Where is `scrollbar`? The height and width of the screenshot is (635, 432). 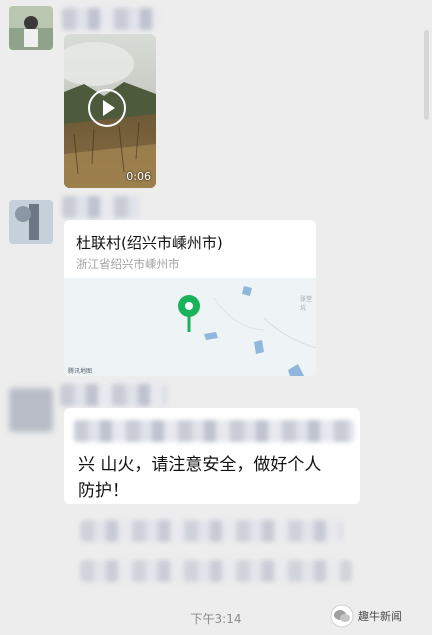
scrollbar is located at coordinates (426, 75).